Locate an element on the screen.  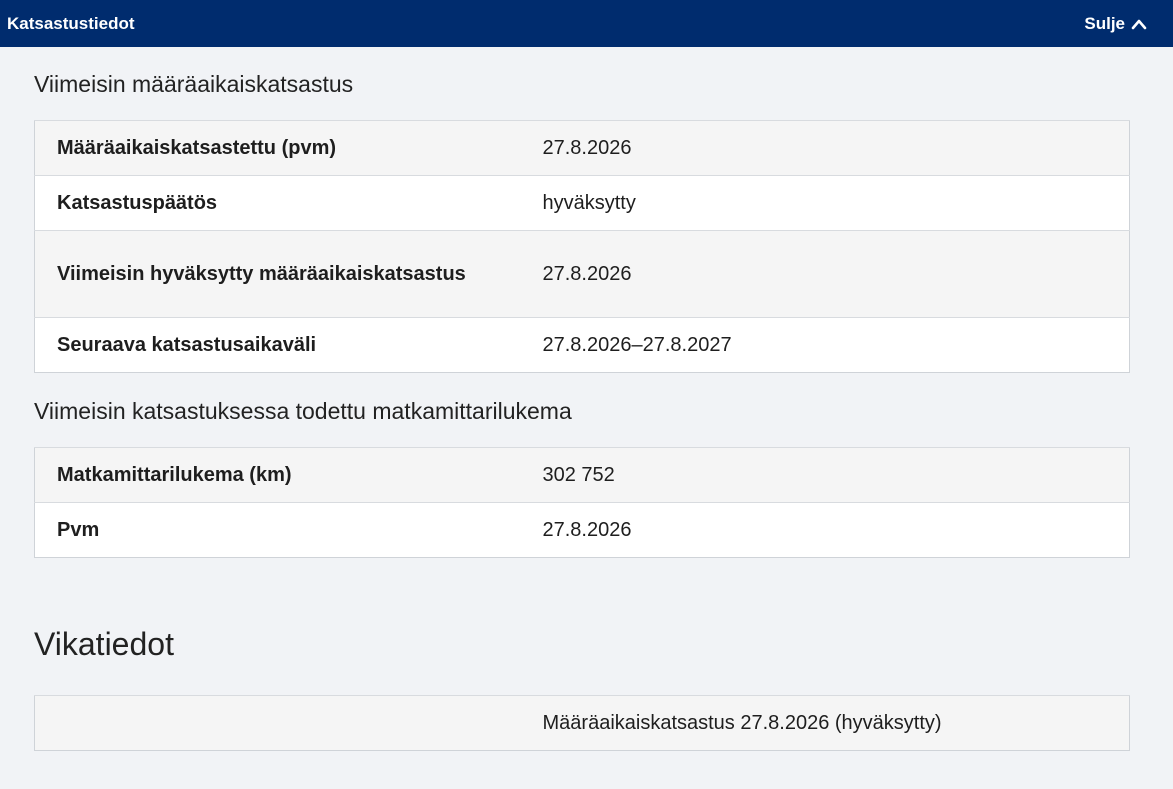
row-key: Matkamittarilukema (km) is located at coordinates (288, 475).